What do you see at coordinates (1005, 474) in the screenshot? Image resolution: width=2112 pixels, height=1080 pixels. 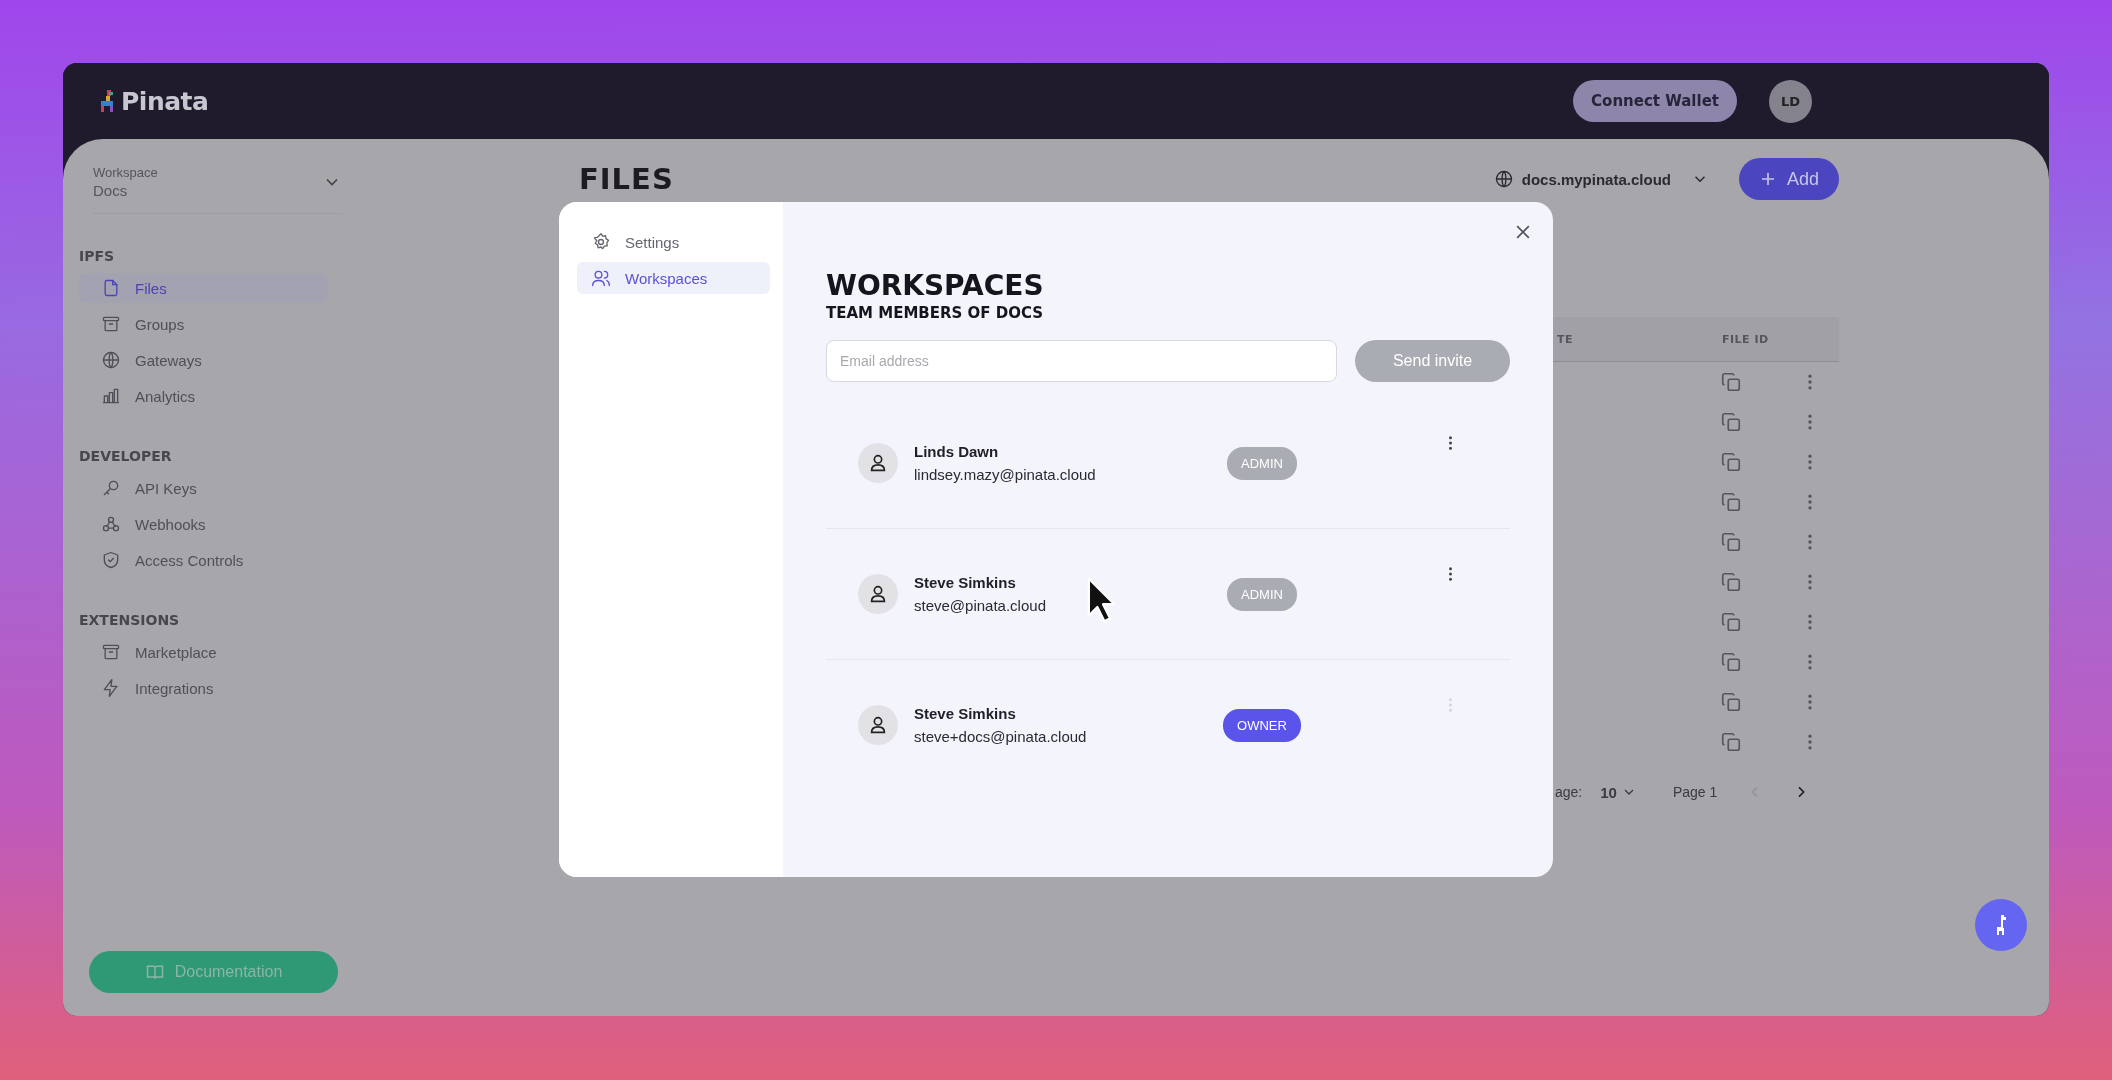 I see `member-email: lindsey.mazy@pinata.cloud` at bounding box center [1005, 474].